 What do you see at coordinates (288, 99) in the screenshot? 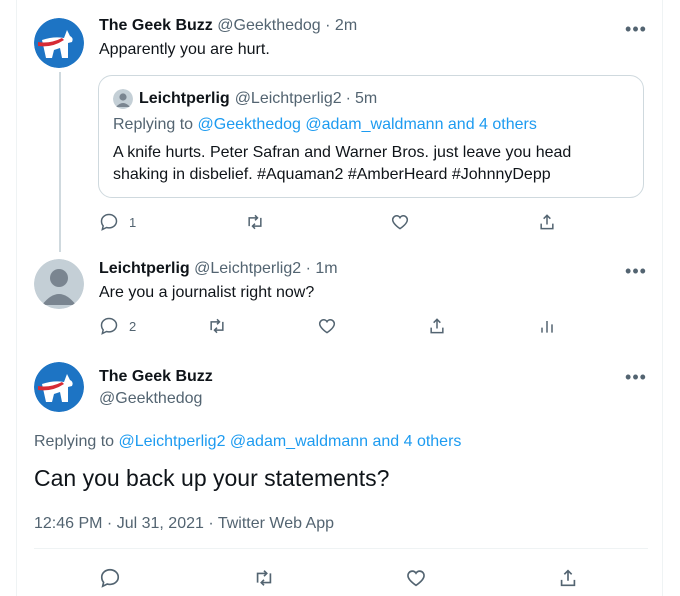
I see `quote-author-handle: @Leichtperlig2` at bounding box center [288, 99].